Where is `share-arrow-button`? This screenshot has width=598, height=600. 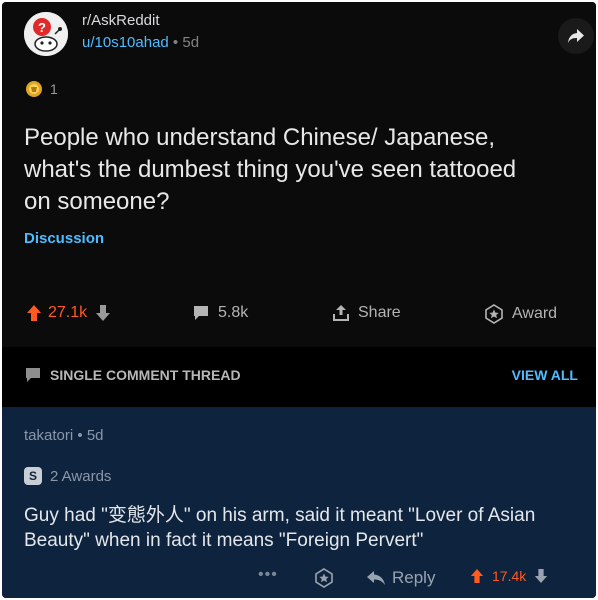
share-arrow-button is located at coordinates (576, 36).